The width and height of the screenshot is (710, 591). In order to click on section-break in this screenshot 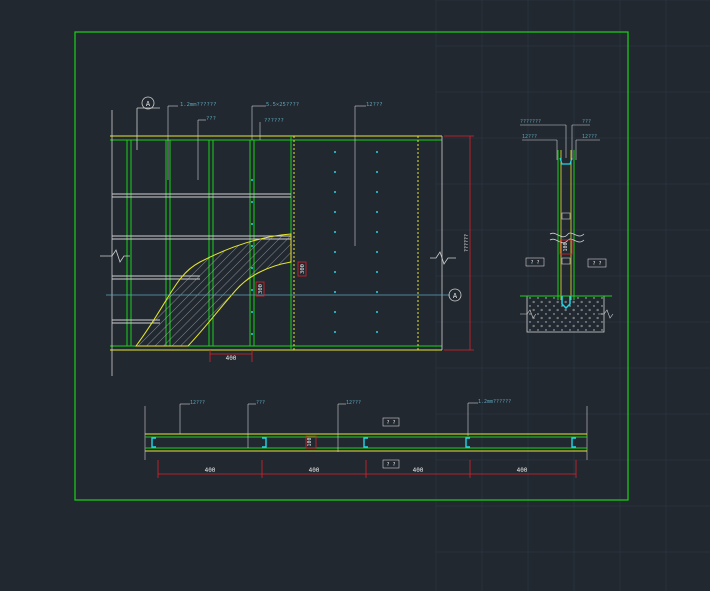, I will do `click(567, 235)`.